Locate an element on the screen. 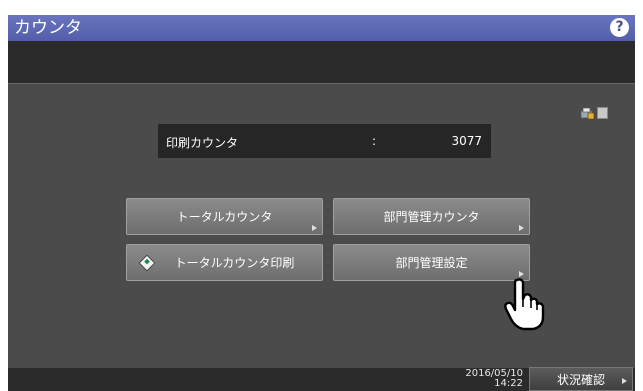  message-bar is located at coordinates (321, 62).